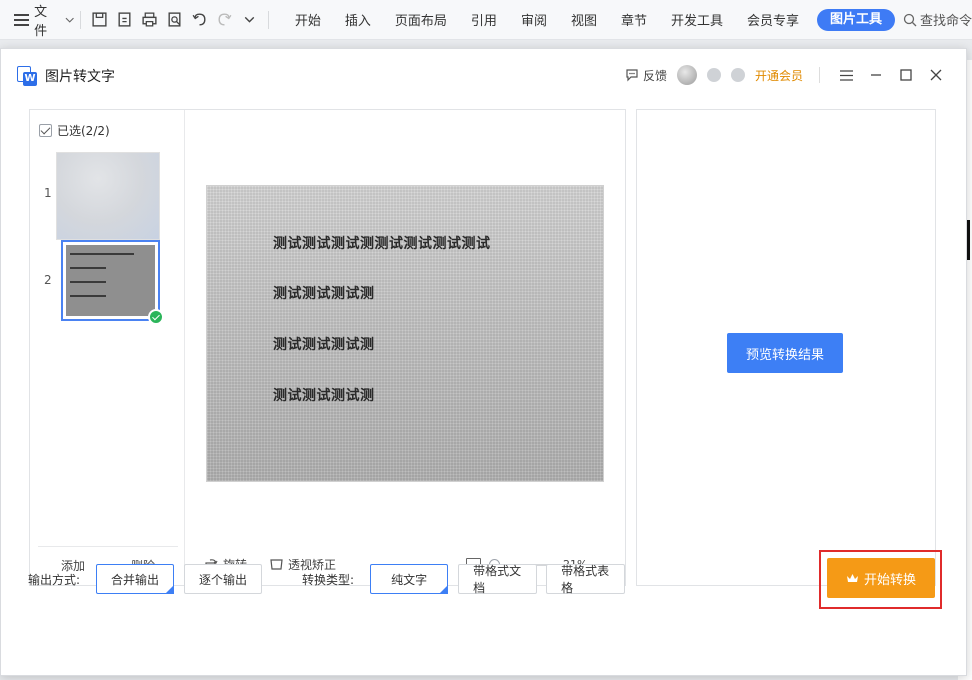  Describe the element at coordinates (80, 77) in the screenshot. I see `dialog-title: 图片转文字` at that location.